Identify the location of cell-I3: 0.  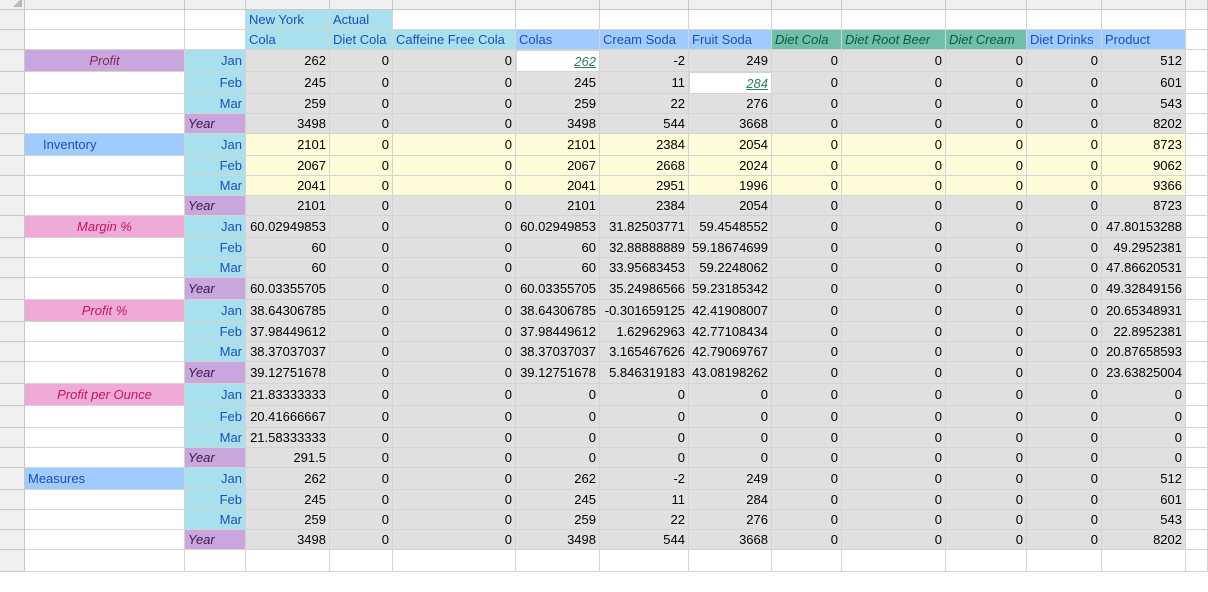
(807, 61).